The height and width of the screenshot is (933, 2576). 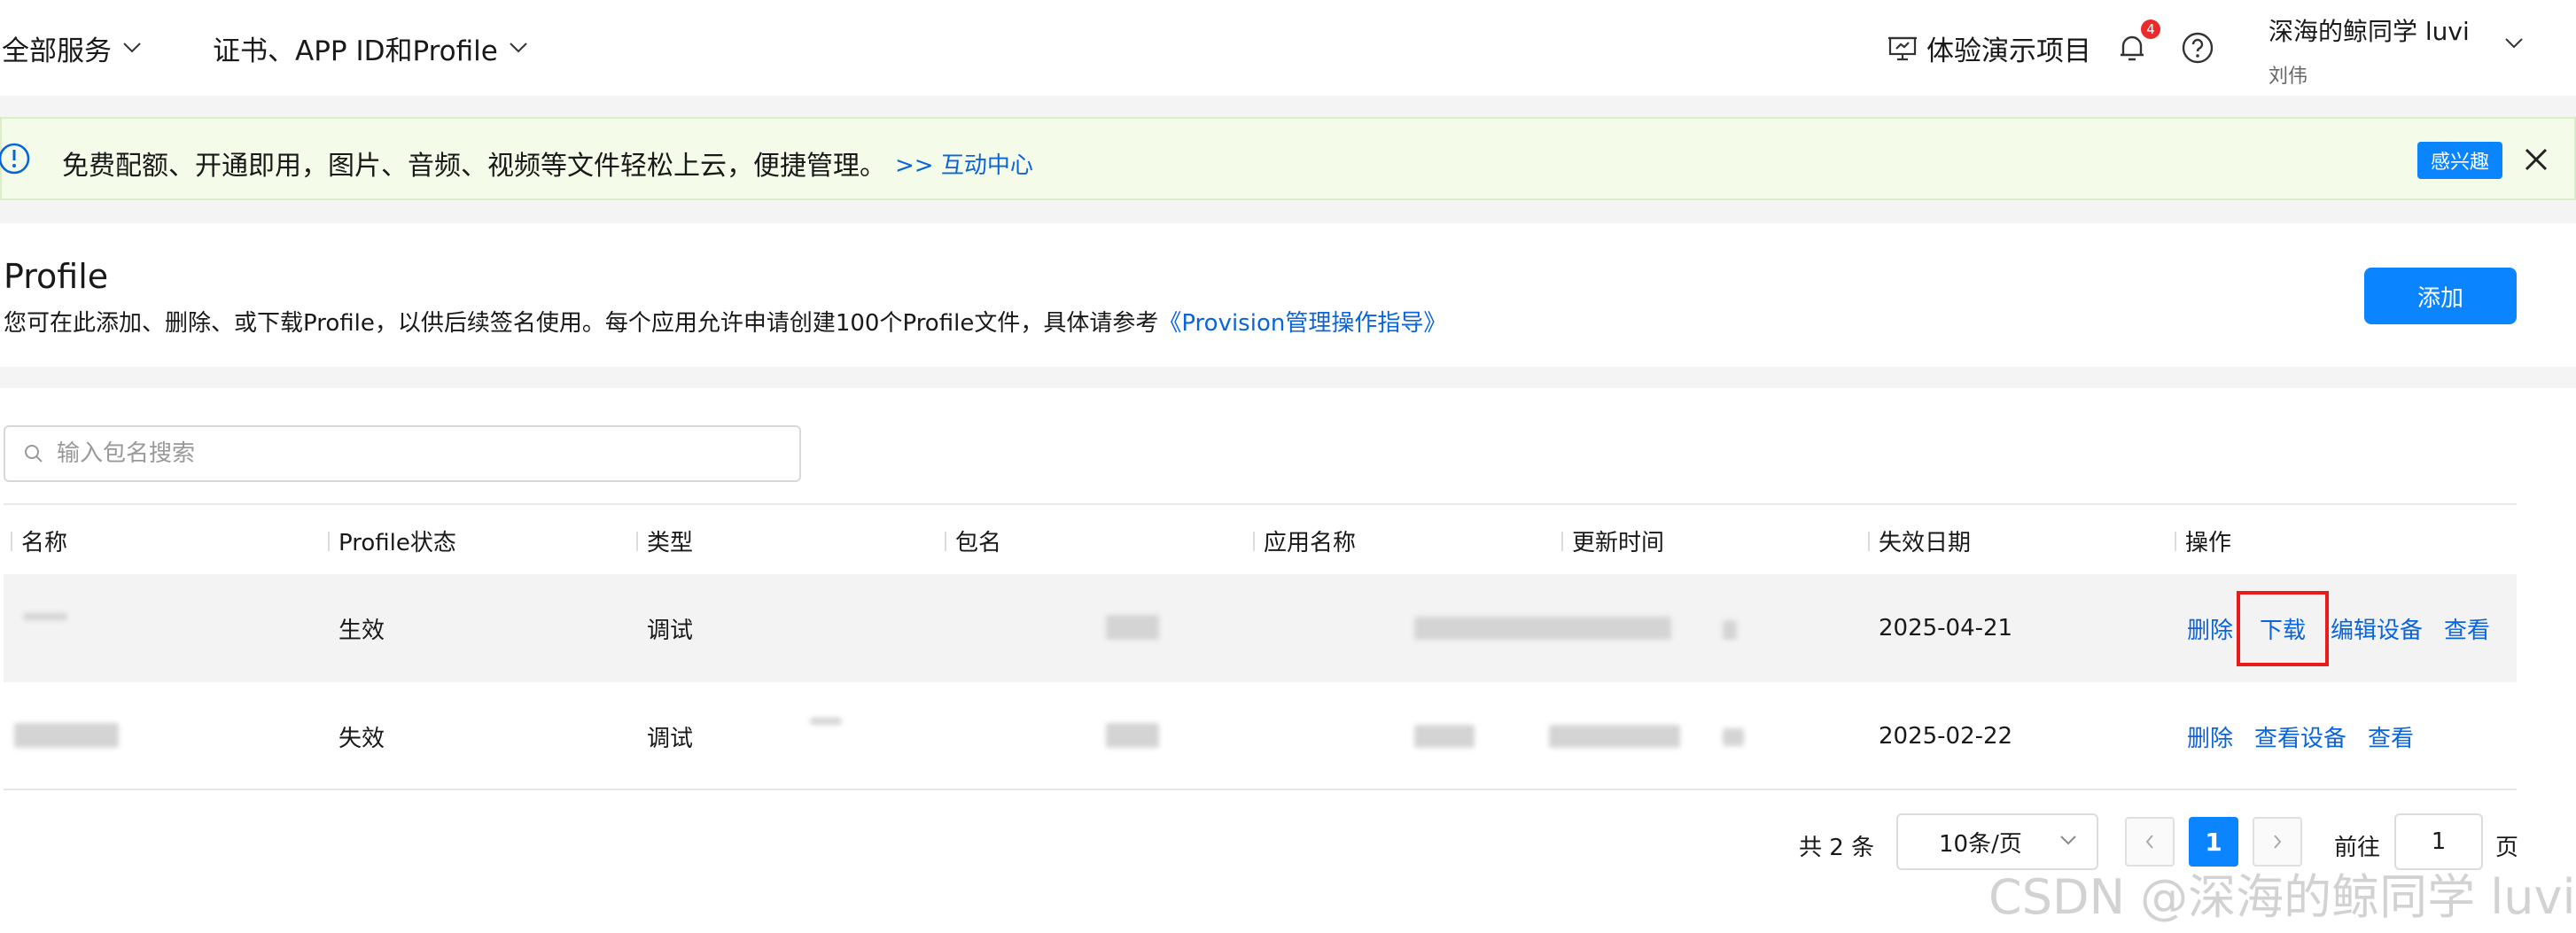 What do you see at coordinates (2150, 842) in the screenshot?
I see `chevron-left-icon` at bounding box center [2150, 842].